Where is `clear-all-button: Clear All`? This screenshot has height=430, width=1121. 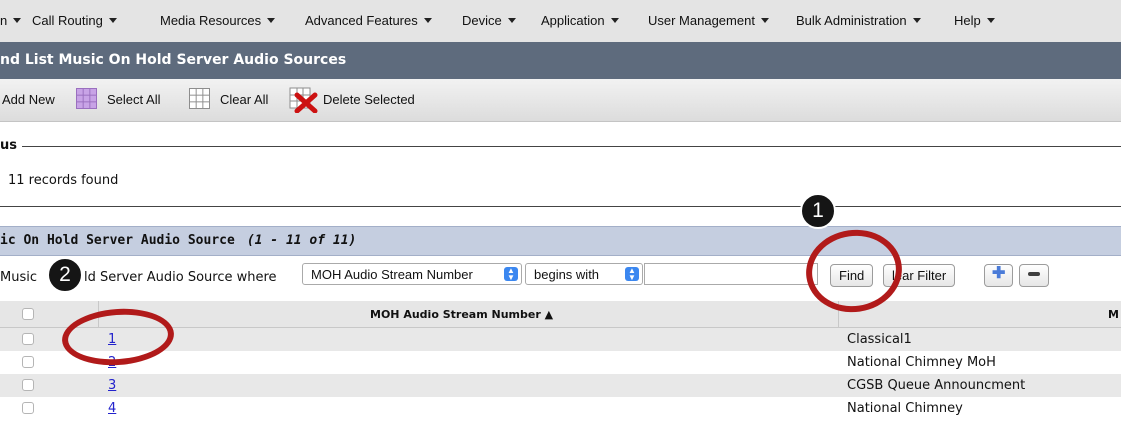 clear-all-button: Clear All is located at coordinates (244, 99).